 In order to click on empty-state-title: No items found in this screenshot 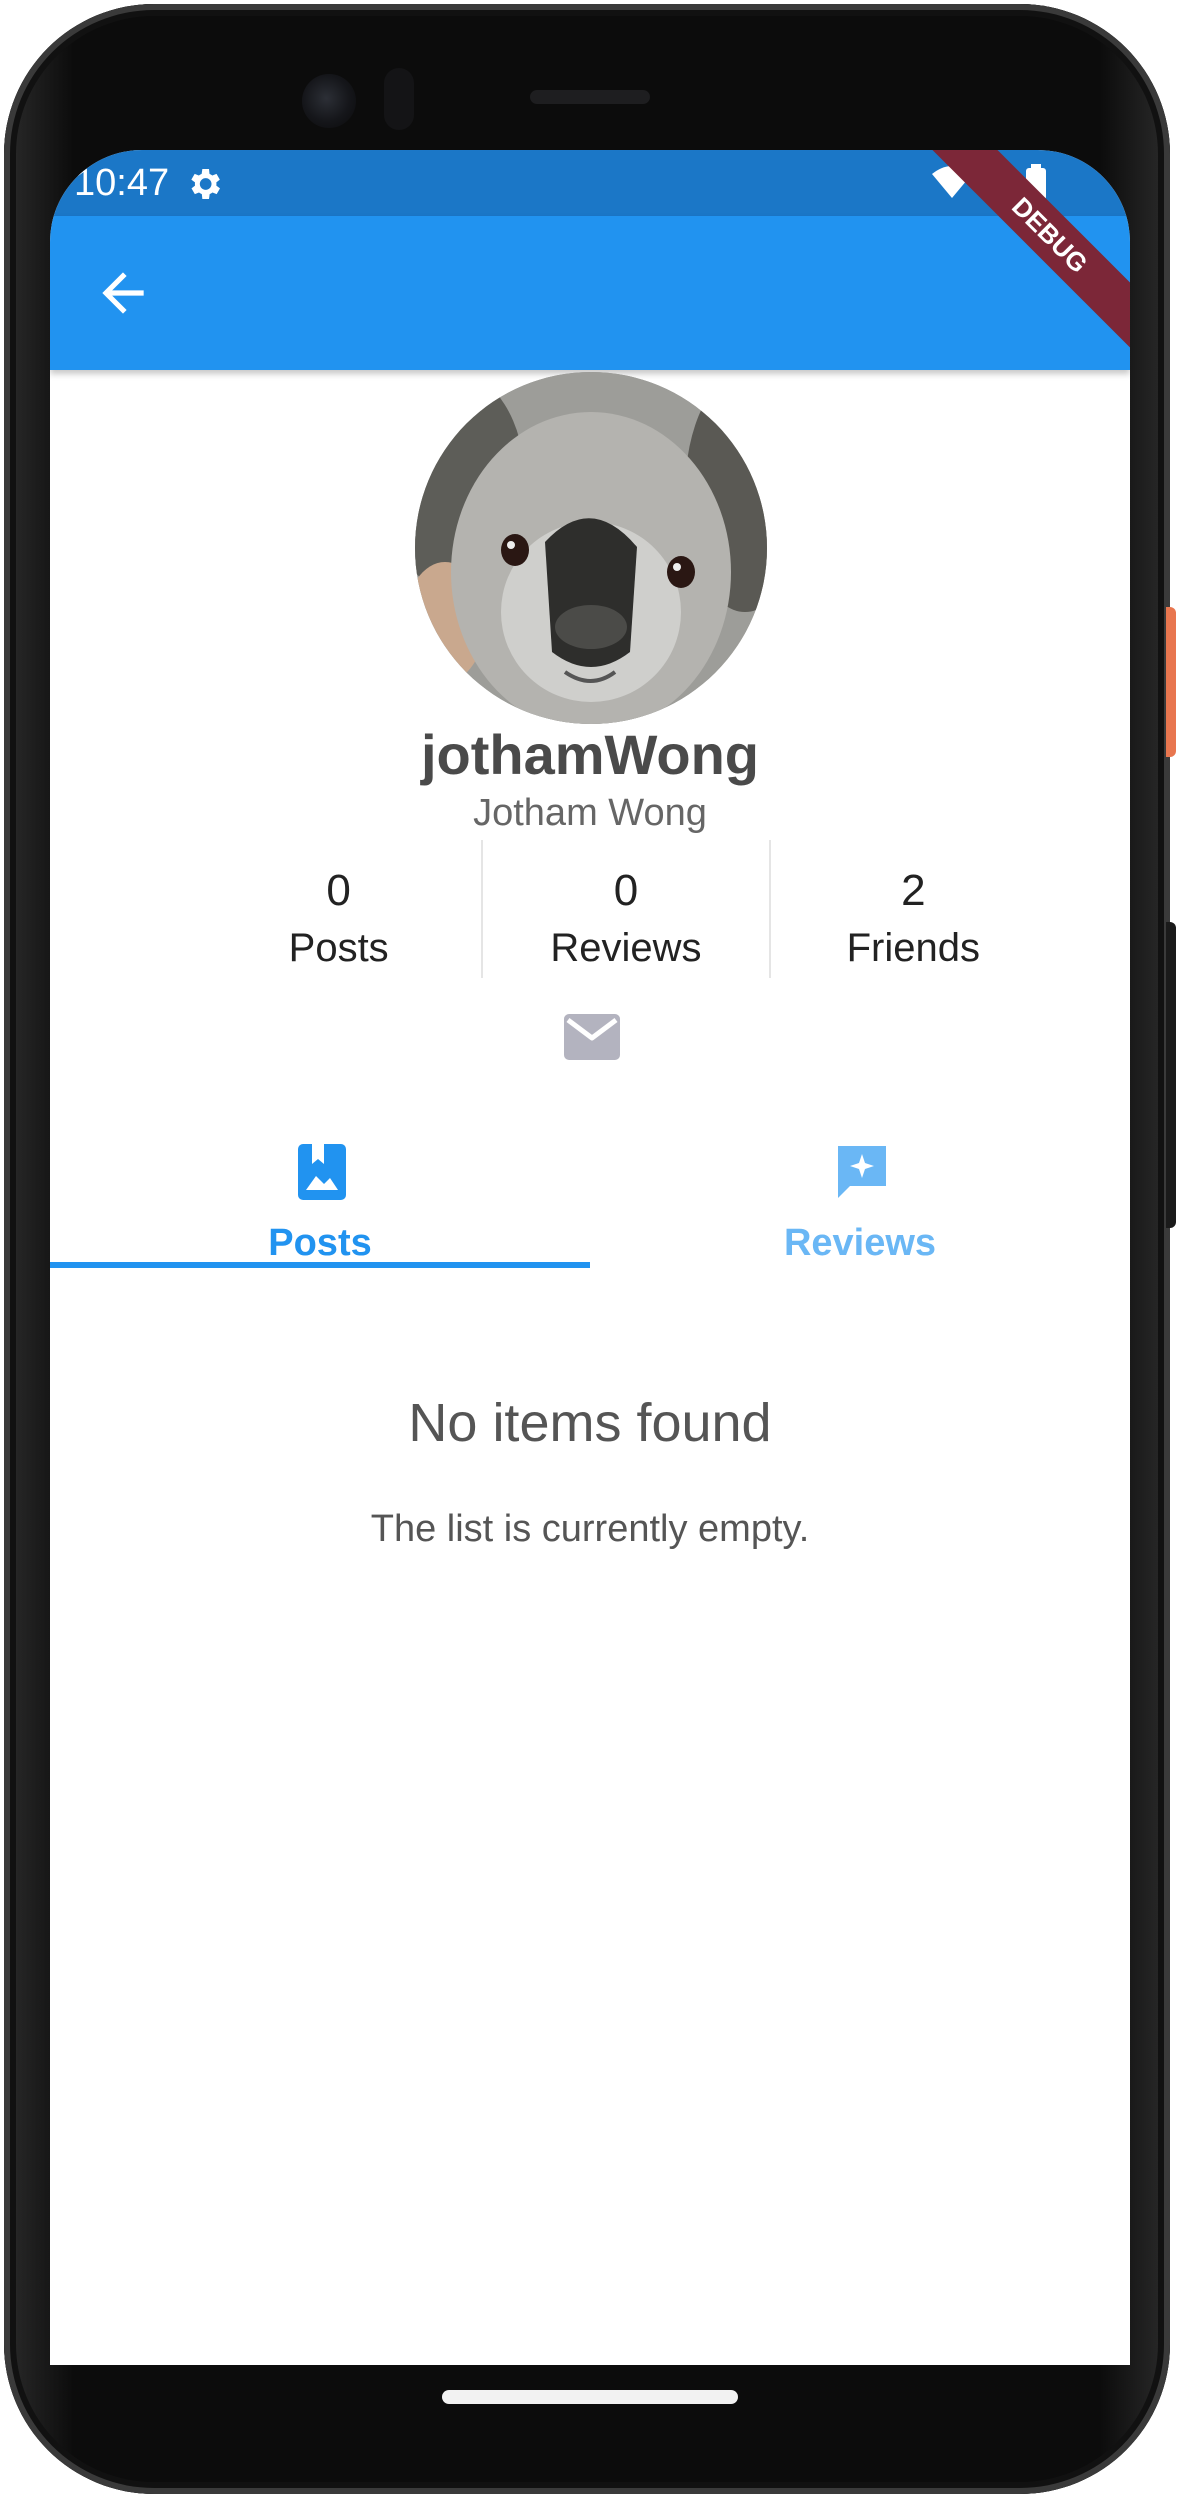, I will do `click(590, 1423)`.